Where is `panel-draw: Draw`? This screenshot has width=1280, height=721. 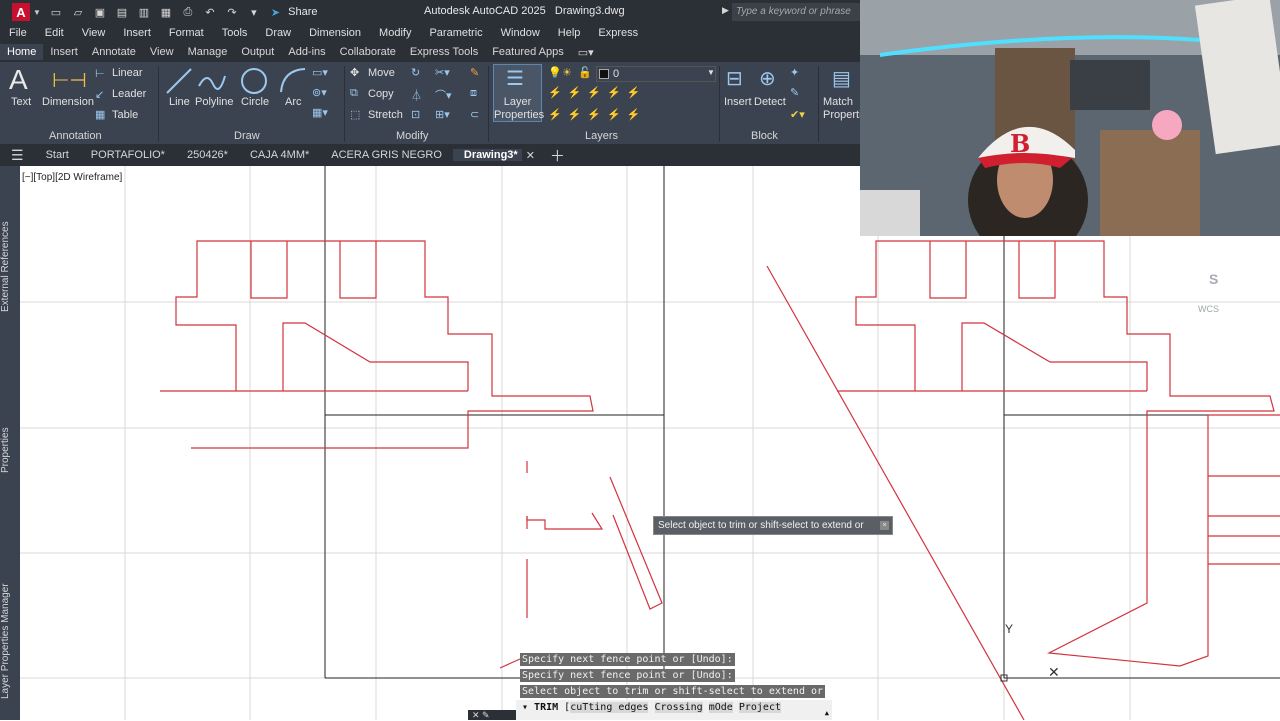 panel-draw: Draw is located at coordinates (247, 136).